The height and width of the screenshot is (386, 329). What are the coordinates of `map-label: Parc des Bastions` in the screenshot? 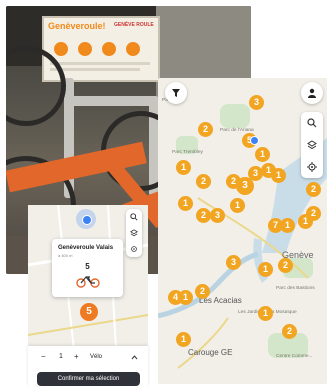 It's located at (295, 288).